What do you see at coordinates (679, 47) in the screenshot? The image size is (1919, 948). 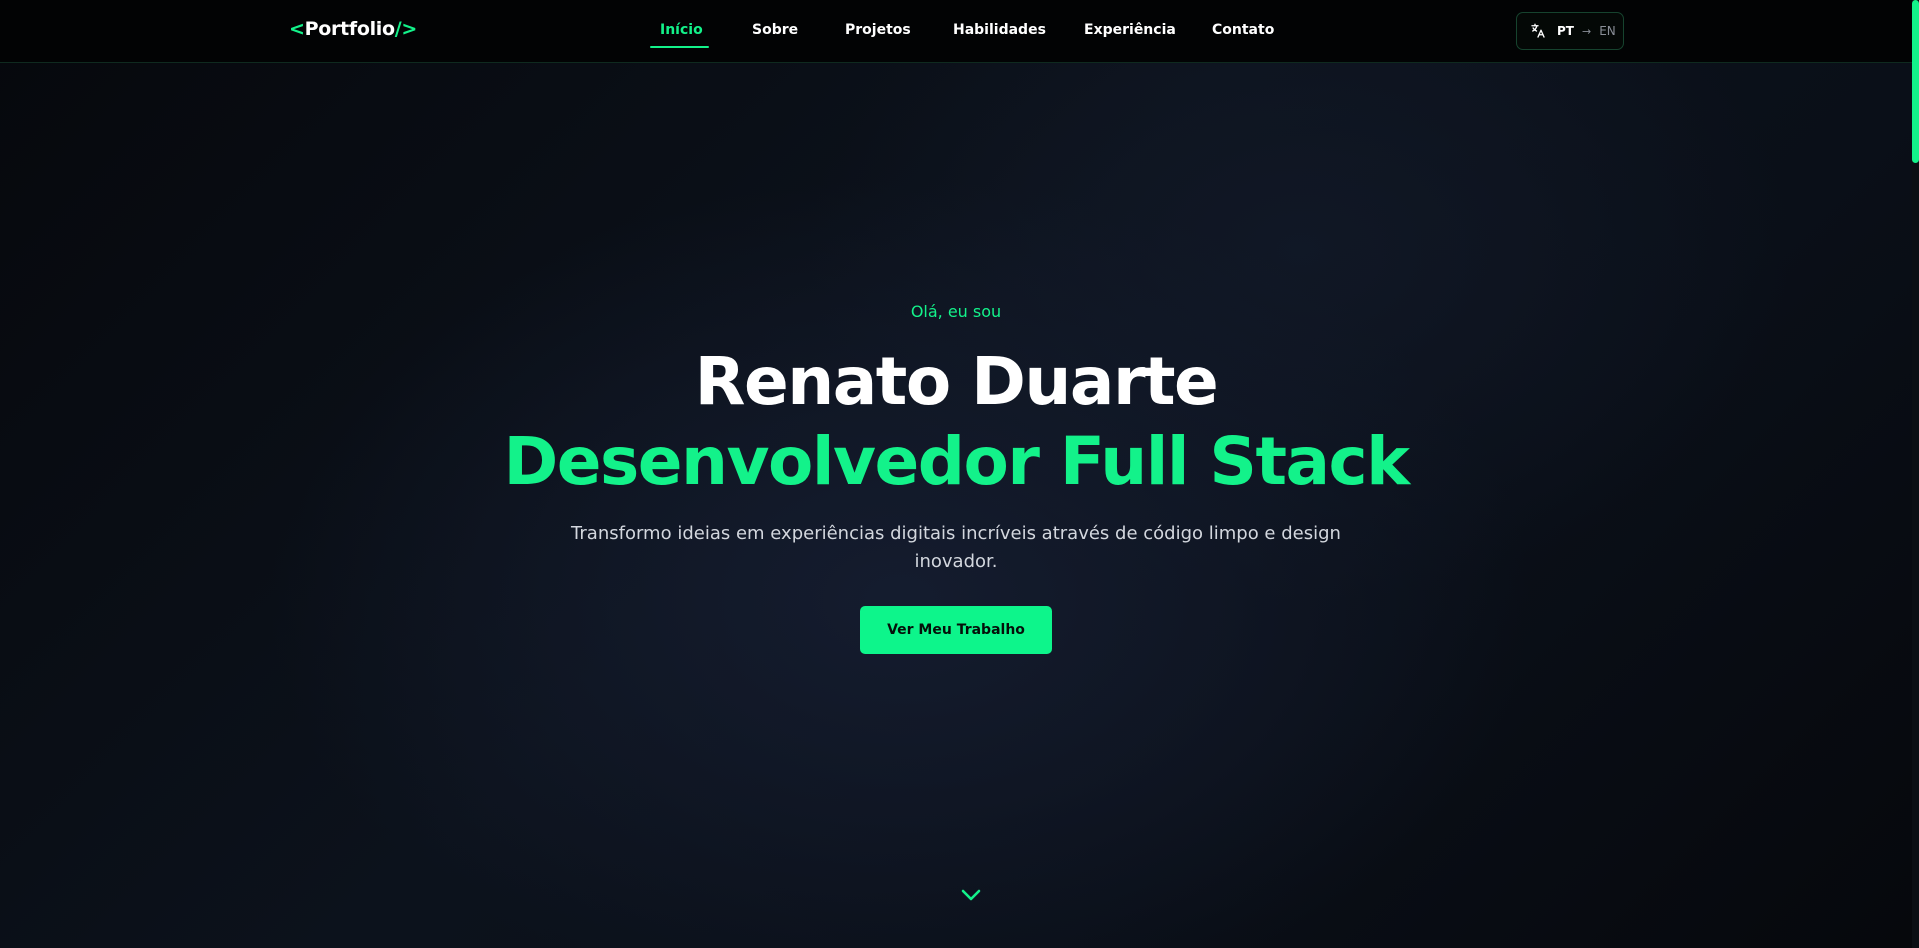 I see `active-nav-indicator` at bounding box center [679, 47].